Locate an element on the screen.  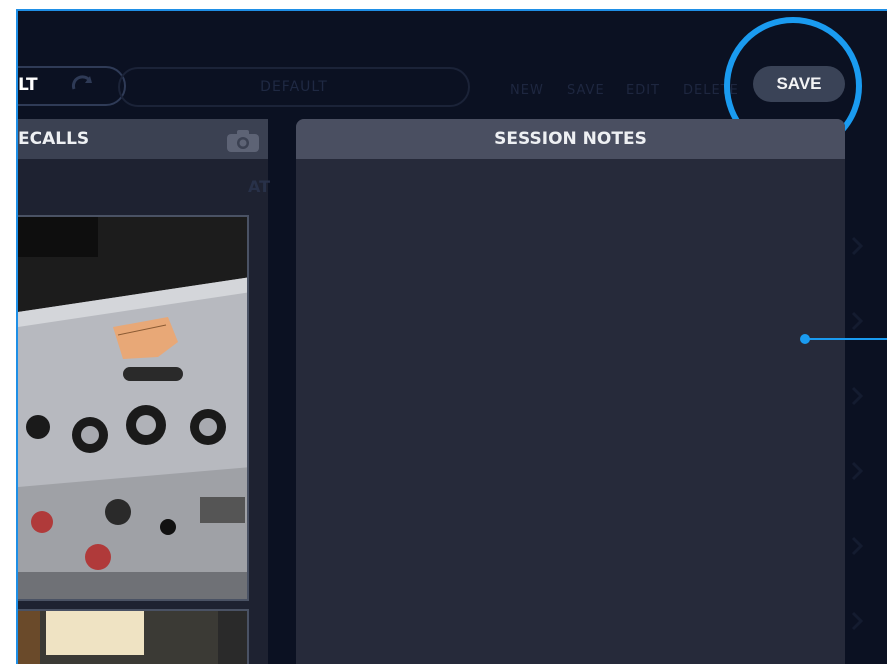
background-label: AT is located at coordinates (259, 186).